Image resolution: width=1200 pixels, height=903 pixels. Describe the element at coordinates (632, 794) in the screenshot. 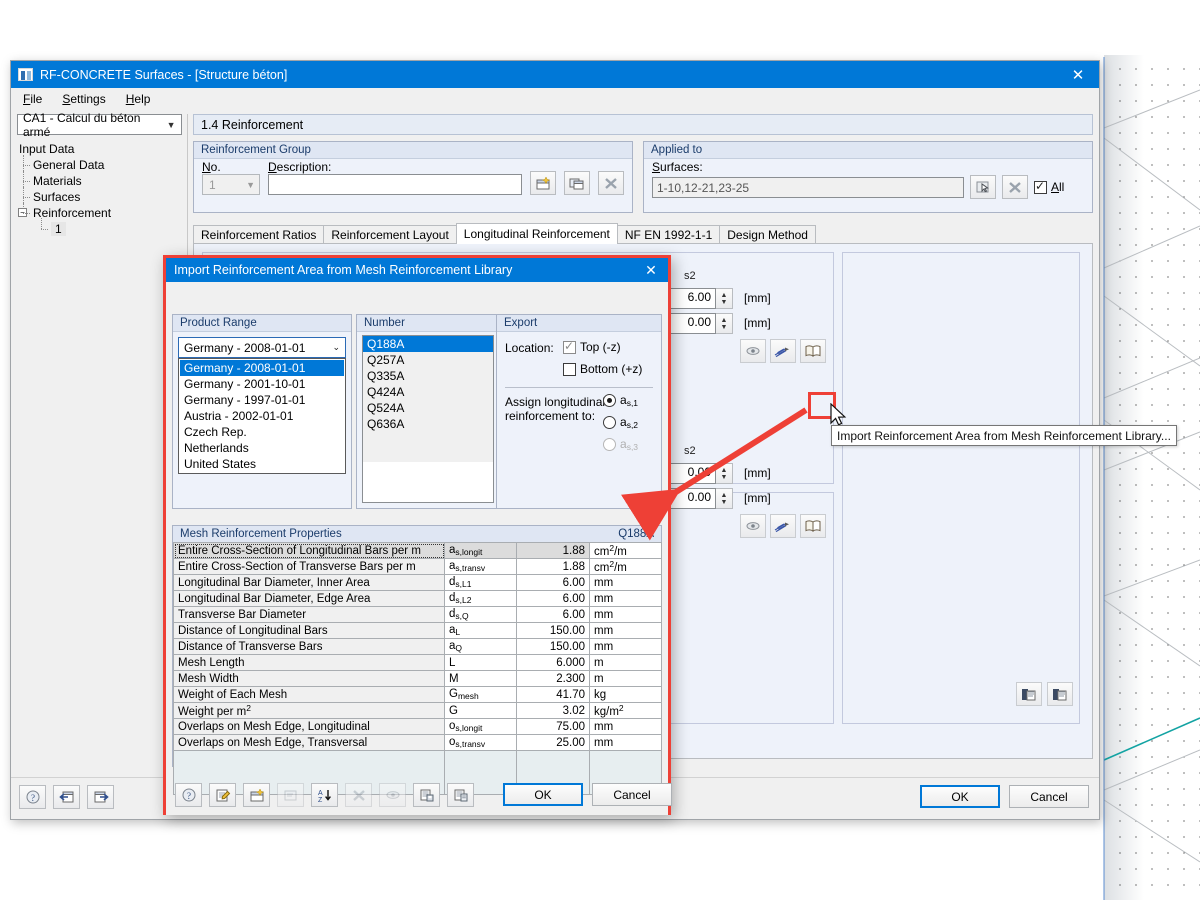

I see `dialog-cancel-button: Cancel` at that location.